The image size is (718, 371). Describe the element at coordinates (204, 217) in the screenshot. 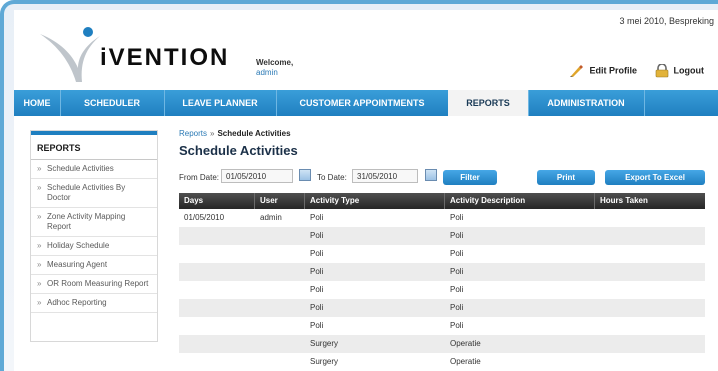

I see `cell-days: 01/05/2010` at that location.